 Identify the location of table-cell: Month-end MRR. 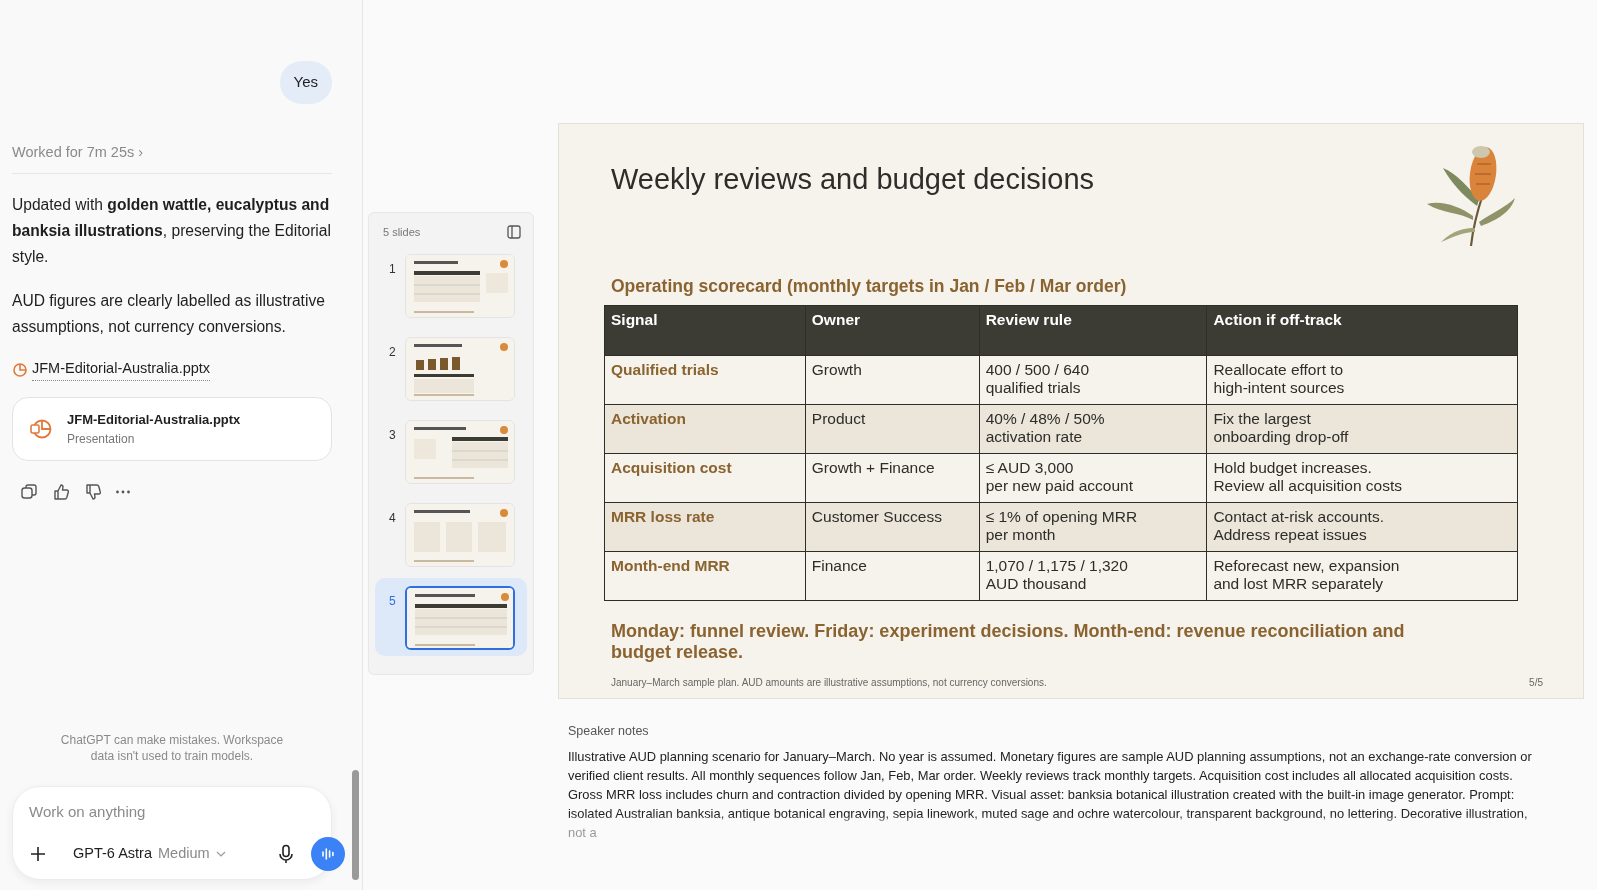
(705, 576).